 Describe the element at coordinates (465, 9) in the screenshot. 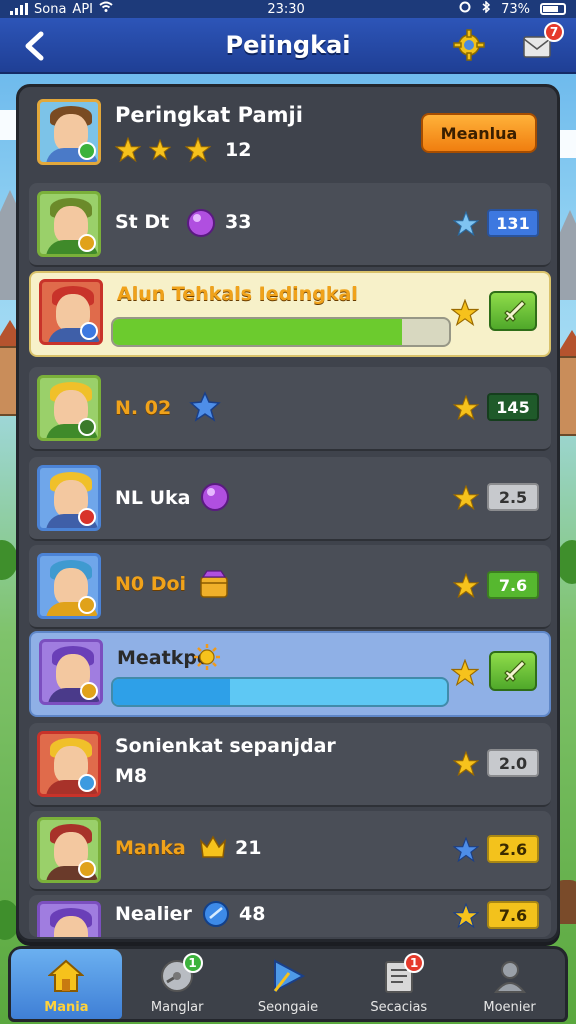

I see `location-icon` at that location.